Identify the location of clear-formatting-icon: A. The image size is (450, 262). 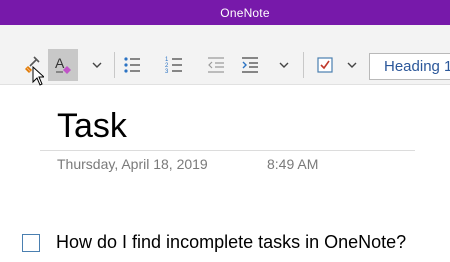
(63, 64).